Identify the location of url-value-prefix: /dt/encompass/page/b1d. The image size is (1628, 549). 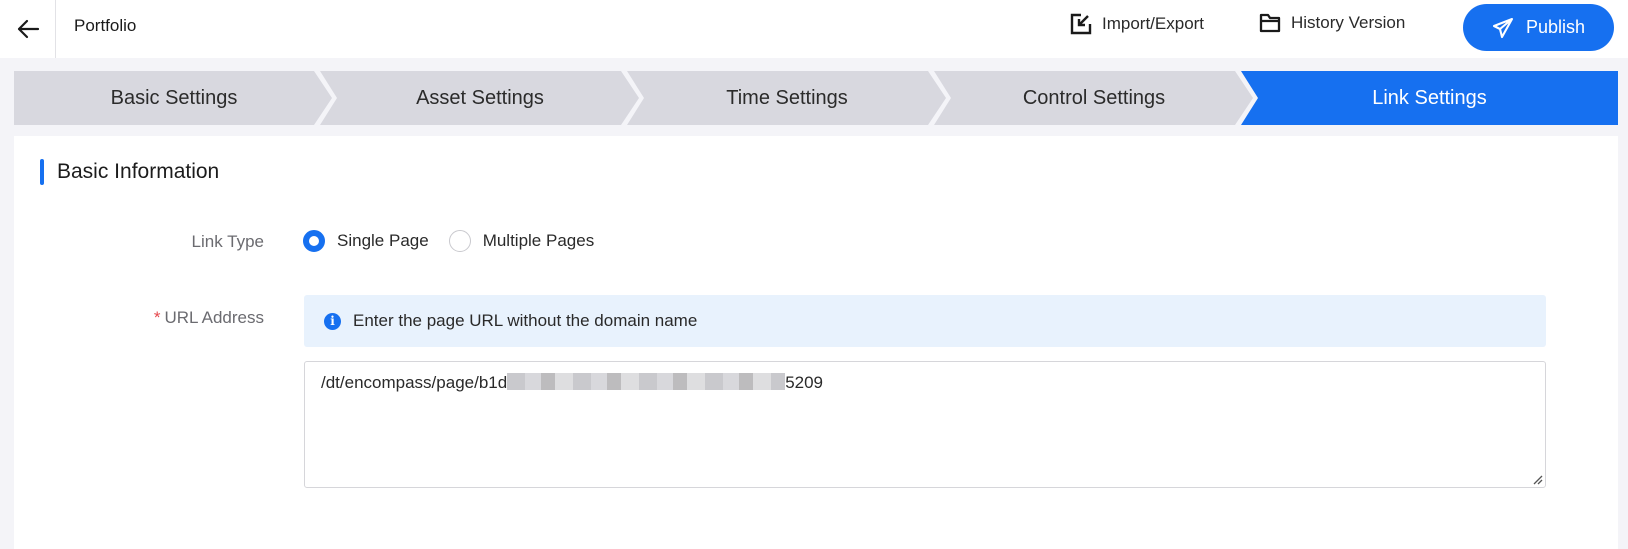
(414, 382).